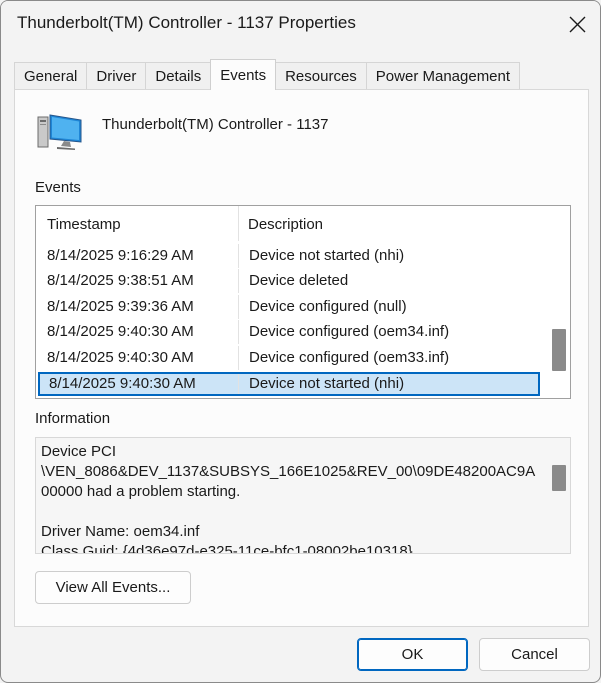 The width and height of the screenshot is (601, 683). I want to click on close-button, so click(577, 24).